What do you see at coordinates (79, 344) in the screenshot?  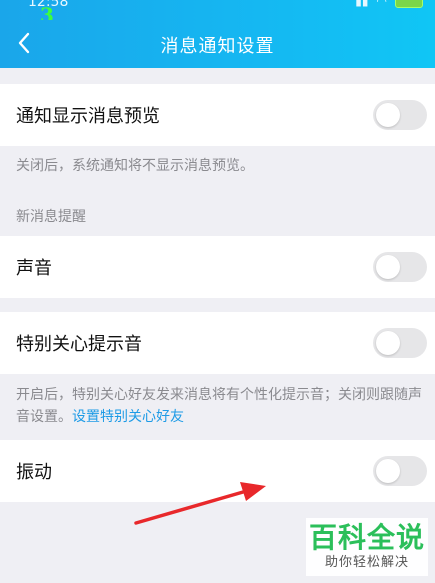 I see `special-care-label: 特别关心提示音` at bounding box center [79, 344].